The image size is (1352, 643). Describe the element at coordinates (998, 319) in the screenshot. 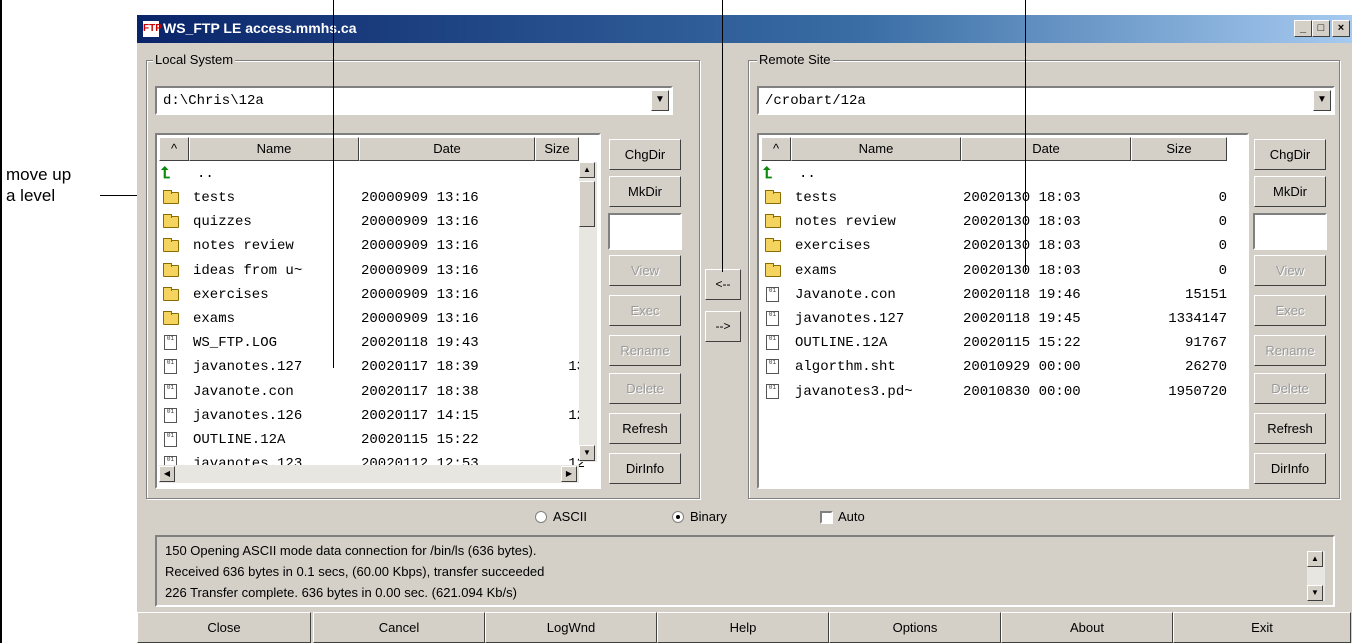

I see `remote-file-row: 01 javanotes.127 20020118 19:45 1334147` at that location.